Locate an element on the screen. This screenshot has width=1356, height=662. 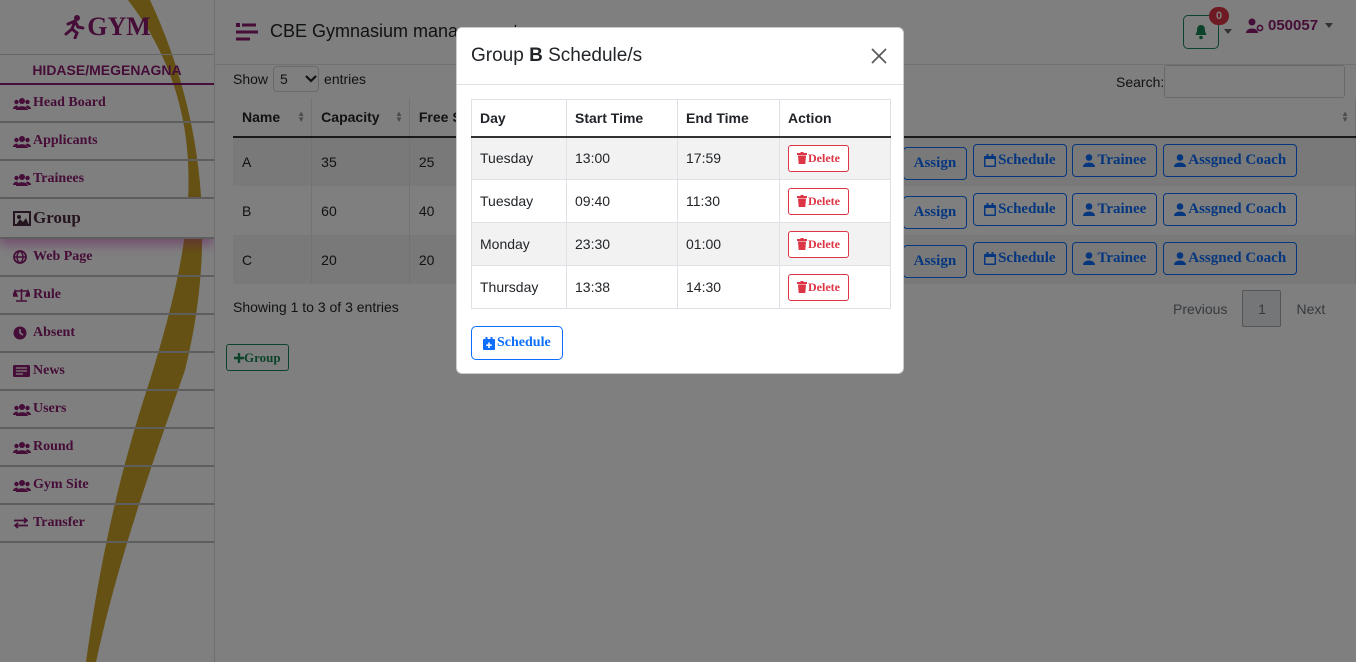
cell-end-time: 14:30 is located at coordinates (728, 287).